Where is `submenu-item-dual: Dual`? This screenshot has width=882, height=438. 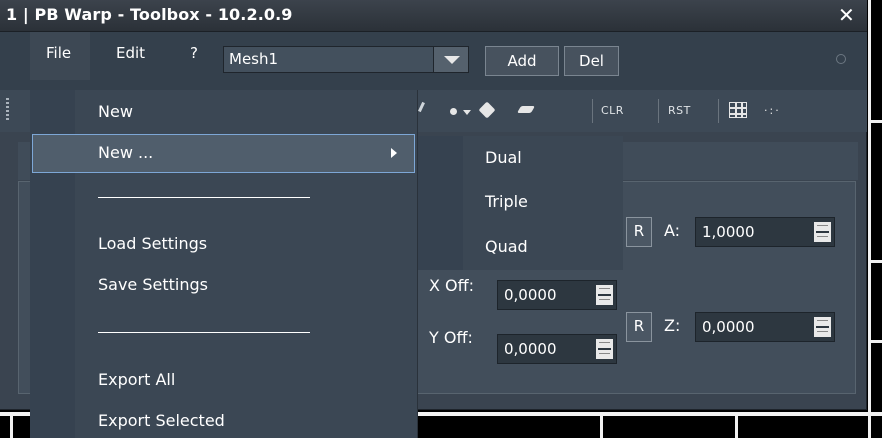 submenu-item-dual: Dual is located at coordinates (503, 157).